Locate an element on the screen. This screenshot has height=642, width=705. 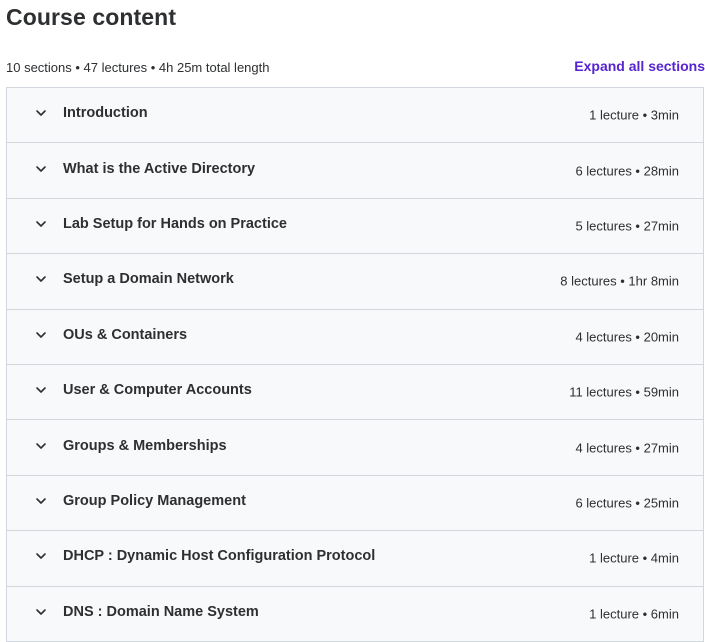
section-meta: 6 lectures • 28min is located at coordinates (627, 171).